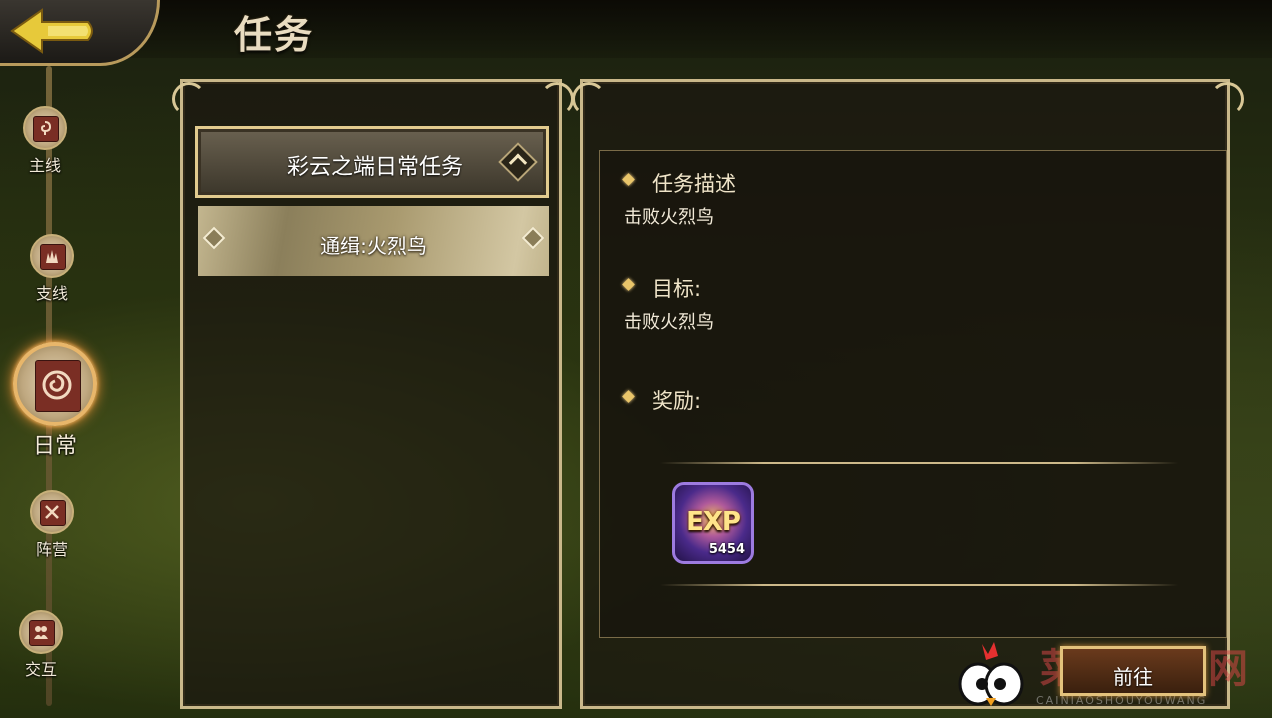 The image size is (1272, 718). I want to click on scroll-crossed-swords-icon, so click(52, 512).